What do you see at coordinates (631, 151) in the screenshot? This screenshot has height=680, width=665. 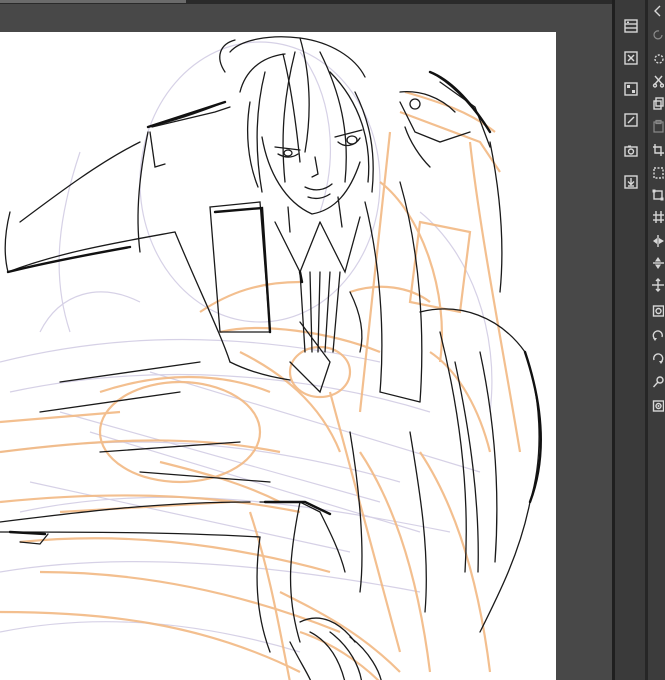 I see `camera-icon` at bounding box center [631, 151].